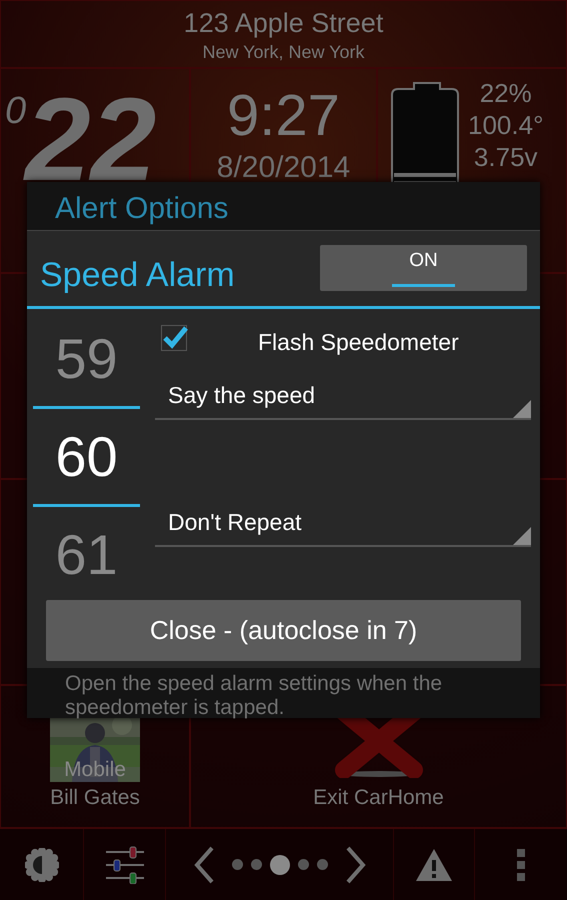 This screenshot has height=900, width=567. Describe the element at coordinates (378, 797) in the screenshot. I see `exit-label: Exit CarHome` at that location.